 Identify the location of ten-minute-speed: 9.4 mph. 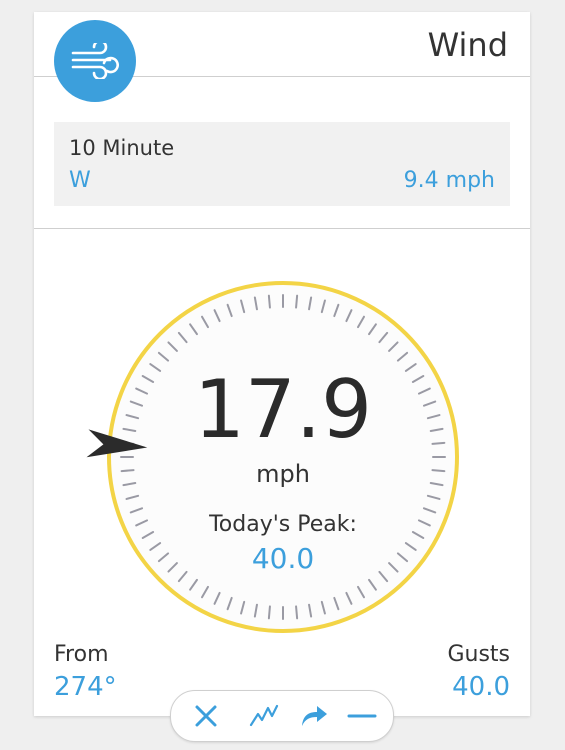
(449, 180).